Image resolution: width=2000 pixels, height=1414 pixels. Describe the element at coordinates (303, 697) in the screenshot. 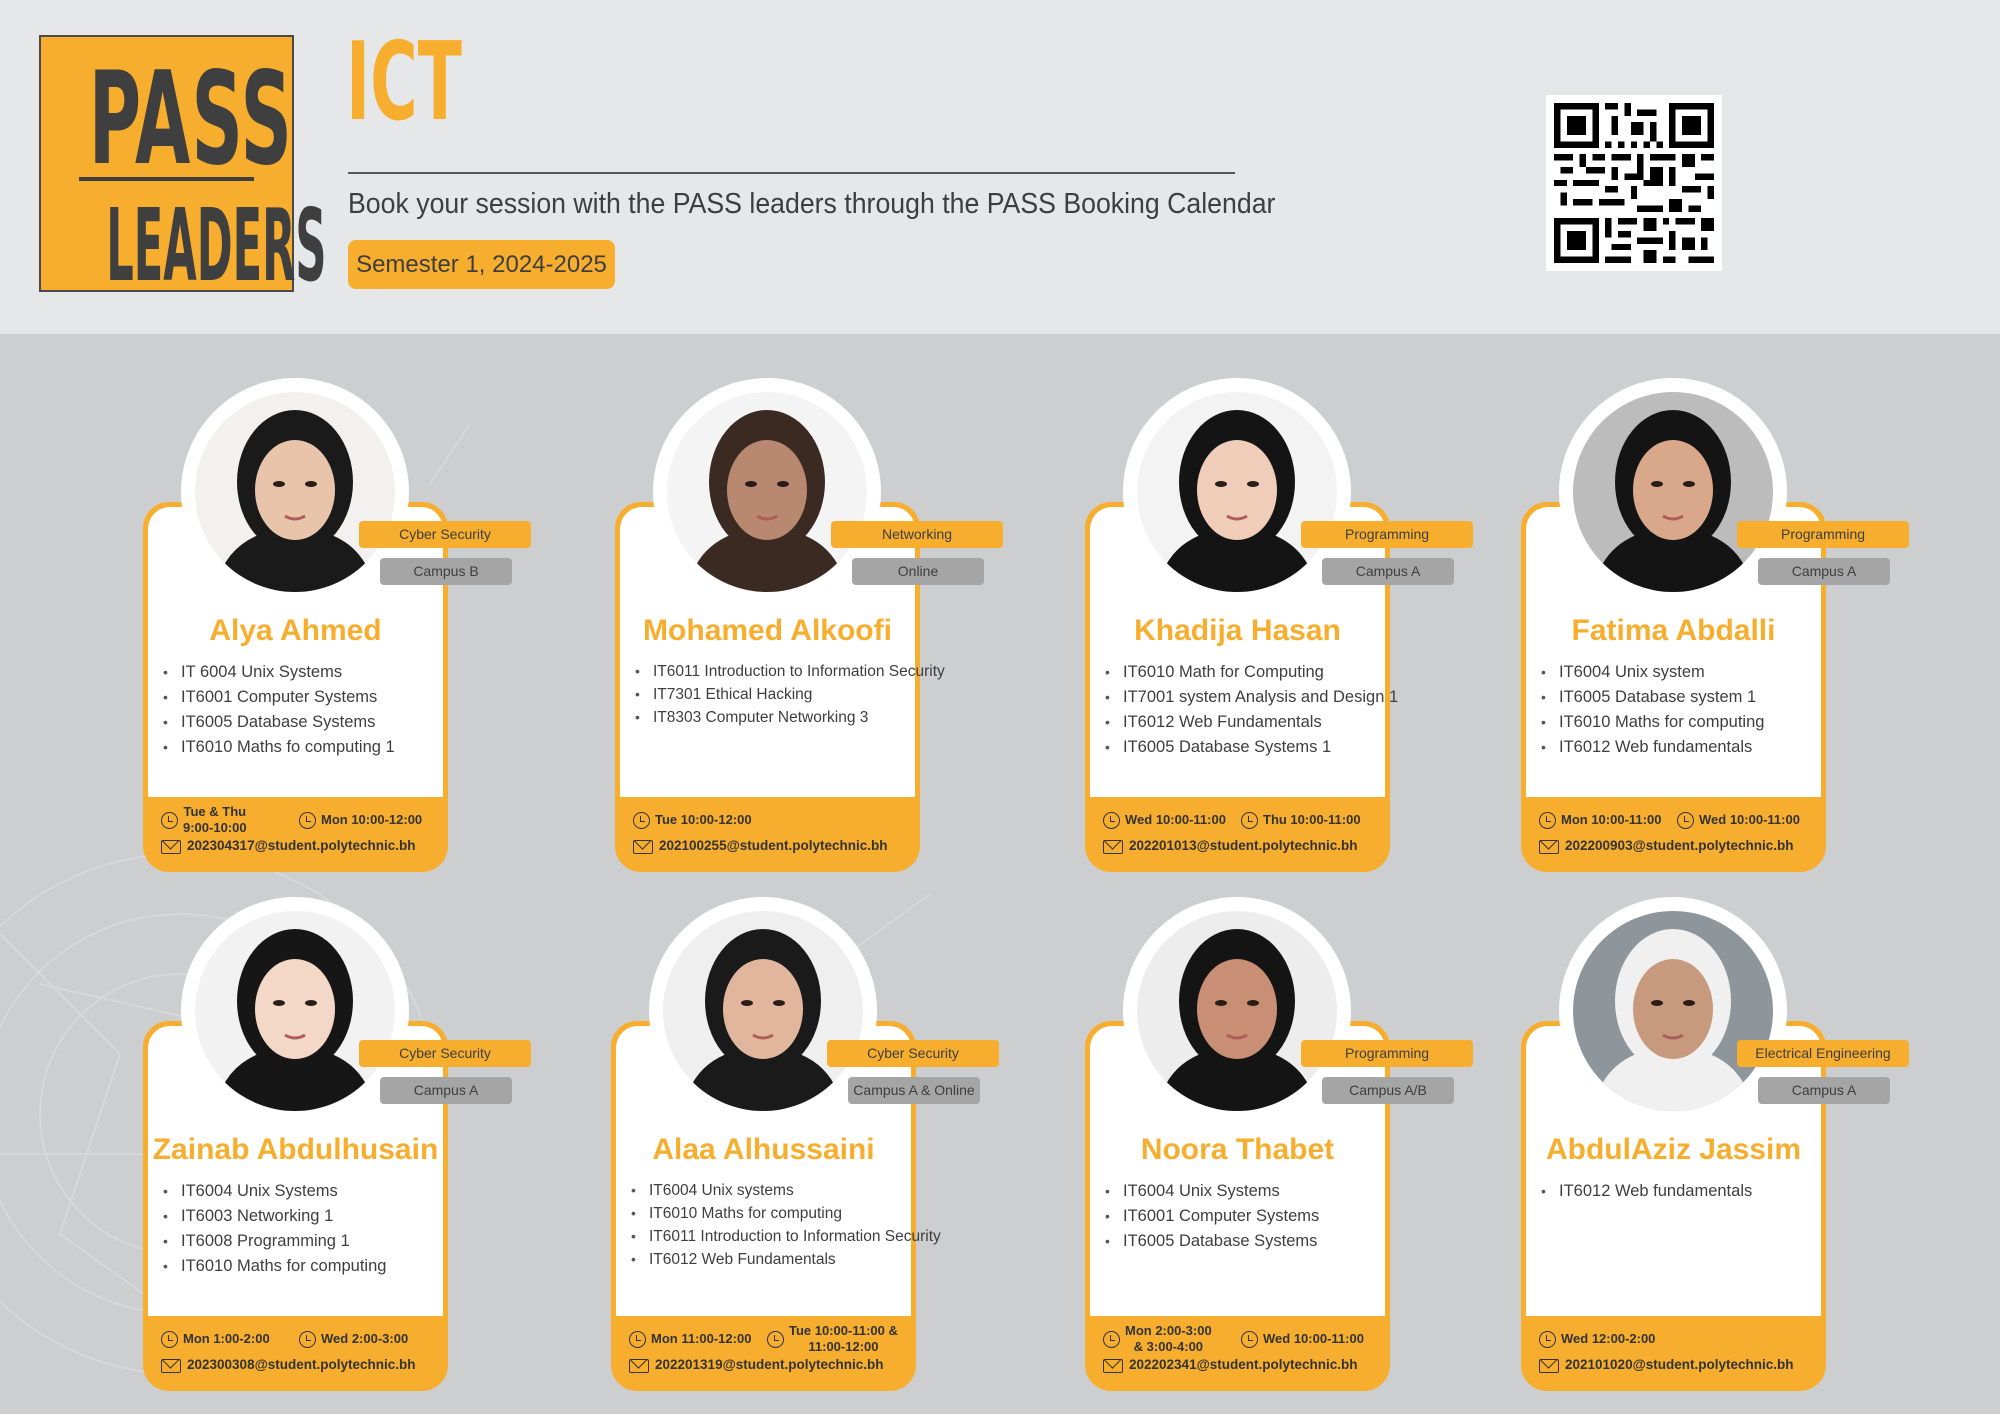

I see `course-item: IT6001 Computer Systems` at that location.